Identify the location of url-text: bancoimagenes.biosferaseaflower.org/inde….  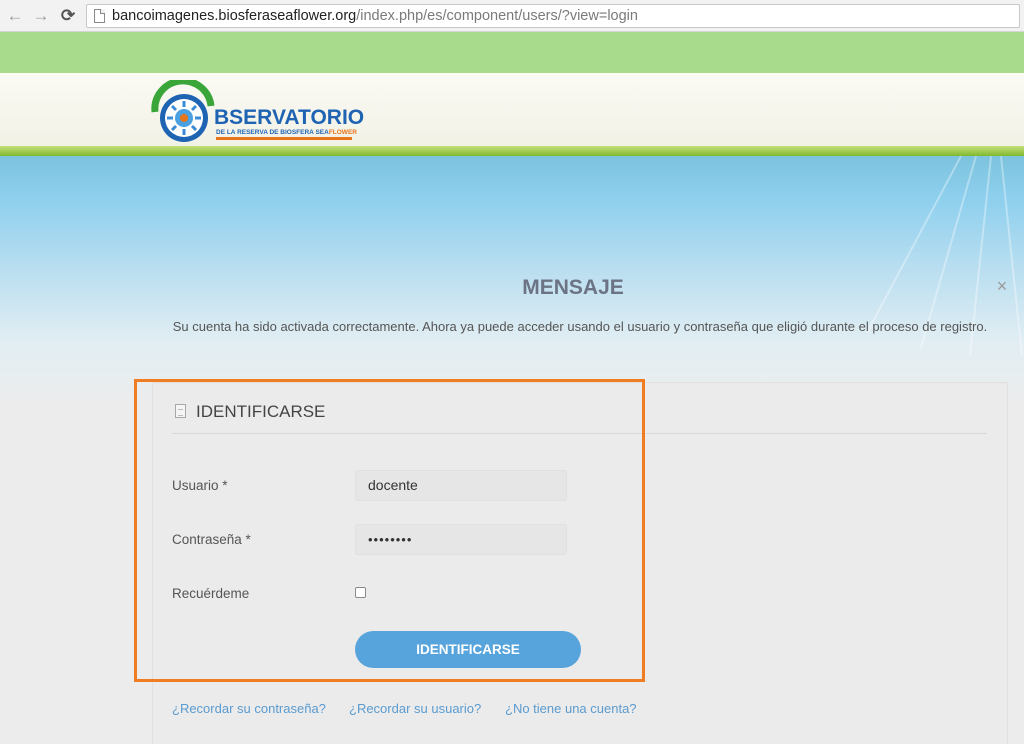
(375, 16).